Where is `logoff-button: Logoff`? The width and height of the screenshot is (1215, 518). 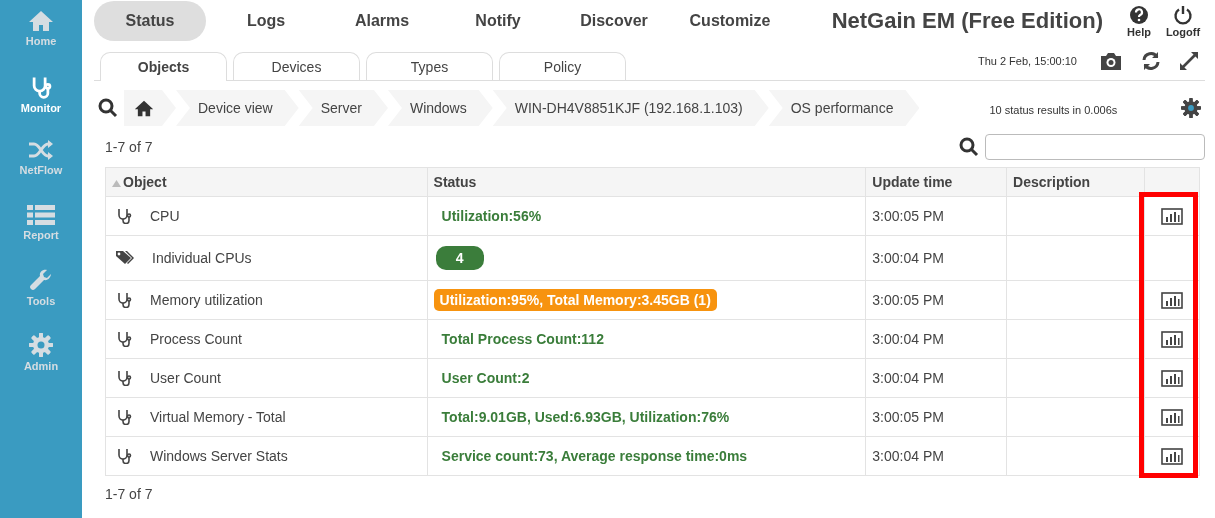 logoff-button: Logoff is located at coordinates (1183, 21).